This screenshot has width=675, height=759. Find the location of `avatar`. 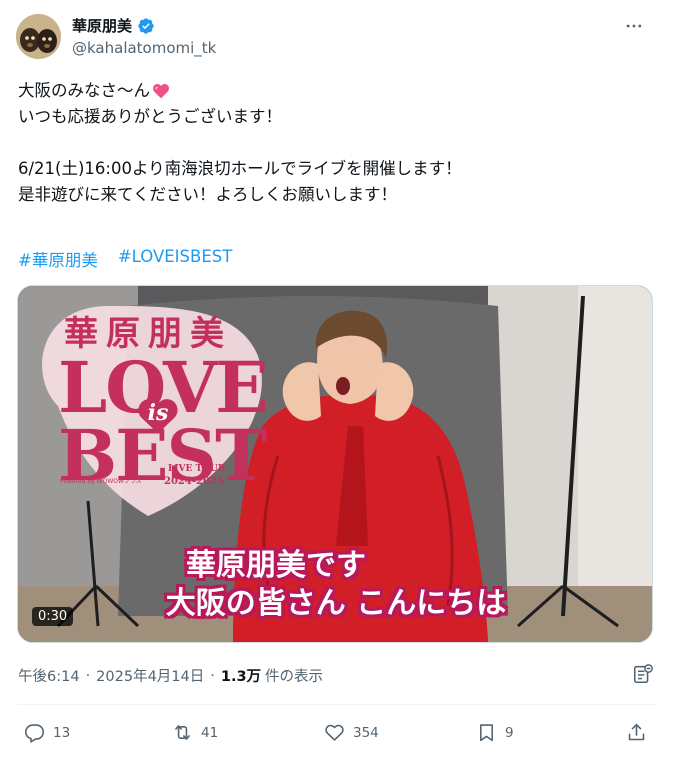

avatar is located at coordinates (38, 36).